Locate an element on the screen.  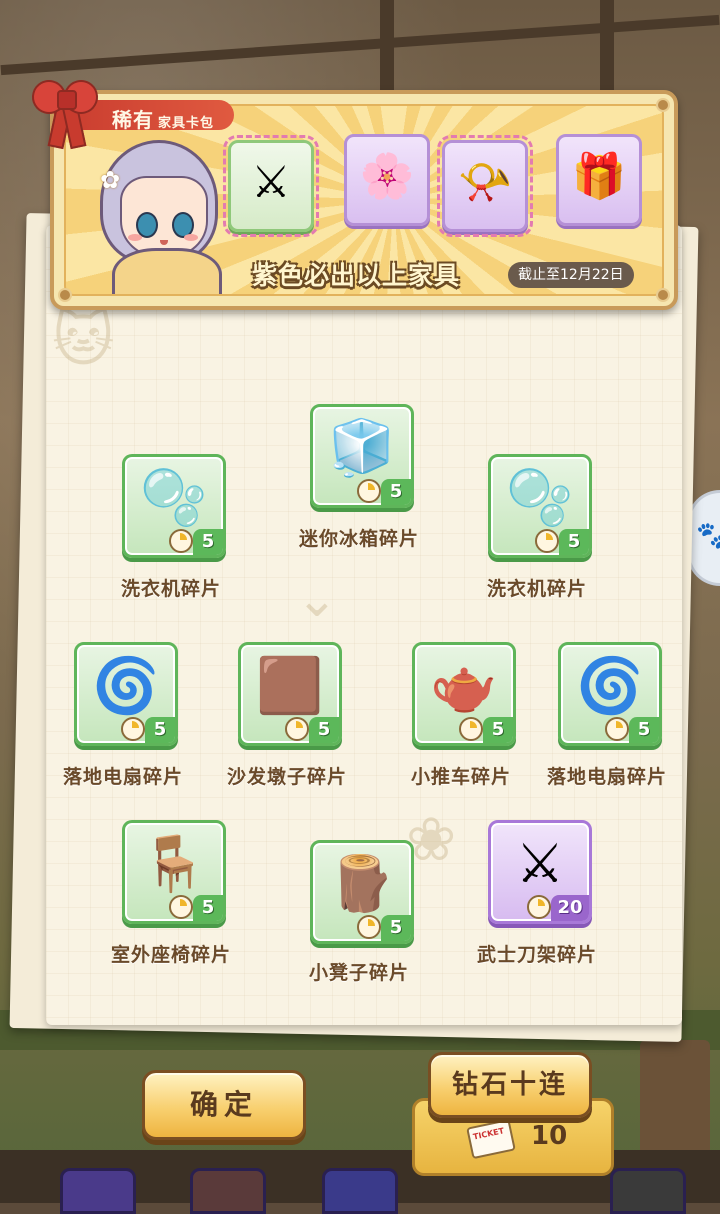
ribbon-bow-icon is located at coordinates (65, 111).